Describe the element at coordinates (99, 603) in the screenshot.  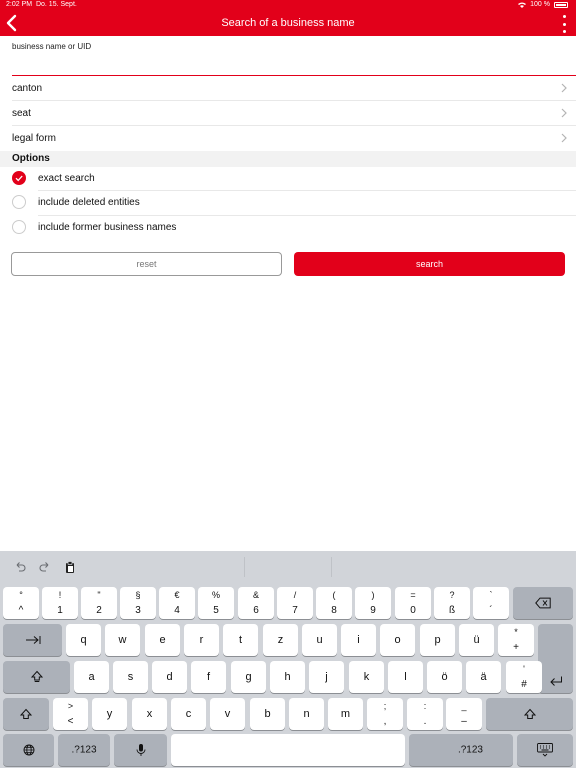
I see `key: " 2` at that location.